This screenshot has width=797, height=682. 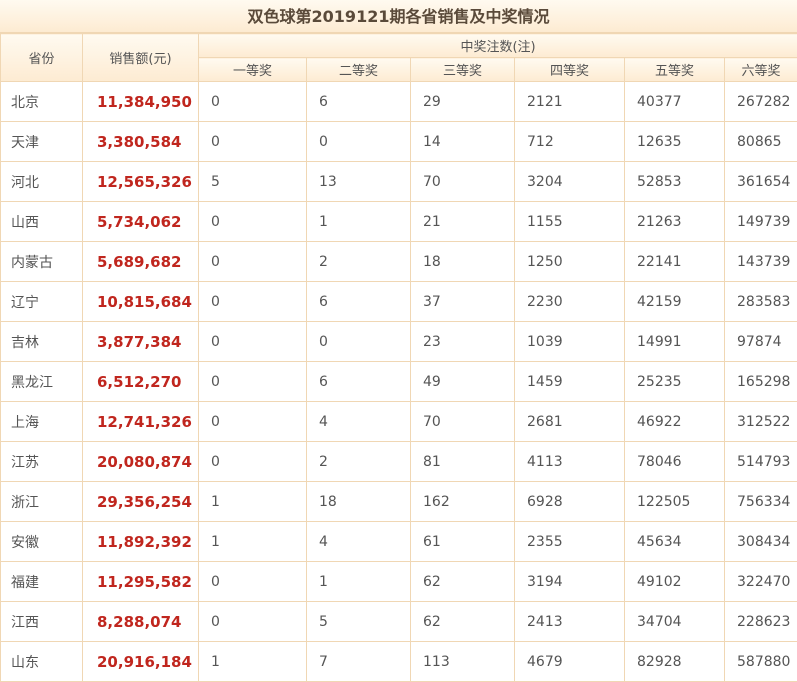 What do you see at coordinates (42, 382) in the screenshot?
I see `province-cell: 黑龙江` at bounding box center [42, 382].